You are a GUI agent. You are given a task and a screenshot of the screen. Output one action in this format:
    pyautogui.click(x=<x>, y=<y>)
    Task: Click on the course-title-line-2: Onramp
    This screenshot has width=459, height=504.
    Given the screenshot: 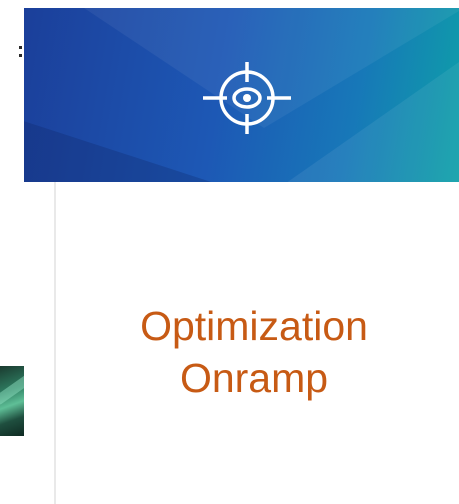 What is the action you would take?
    pyautogui.click(x=254, y=378)
    